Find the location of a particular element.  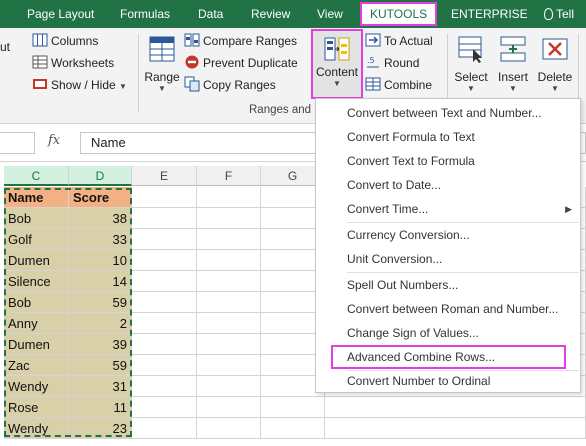

columns-button: Columns is located at coordinates (65, 41).